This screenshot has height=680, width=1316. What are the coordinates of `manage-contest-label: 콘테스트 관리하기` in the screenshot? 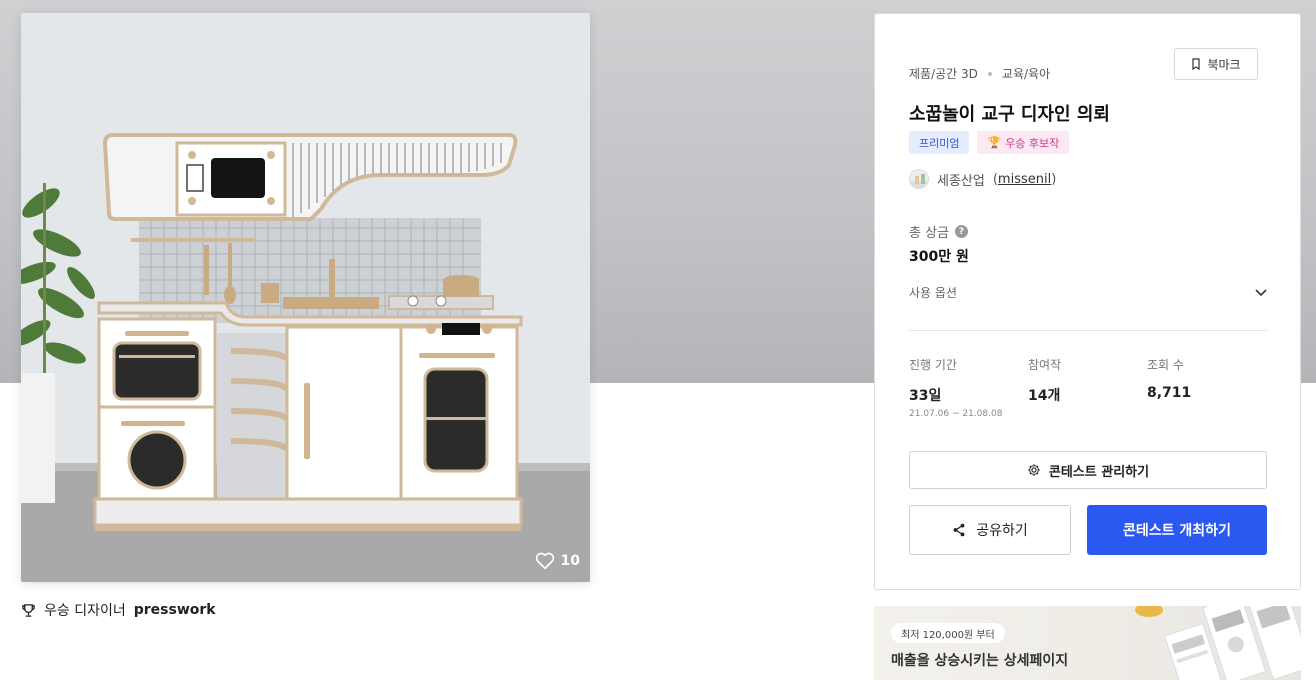 It's located at (1099, 472).